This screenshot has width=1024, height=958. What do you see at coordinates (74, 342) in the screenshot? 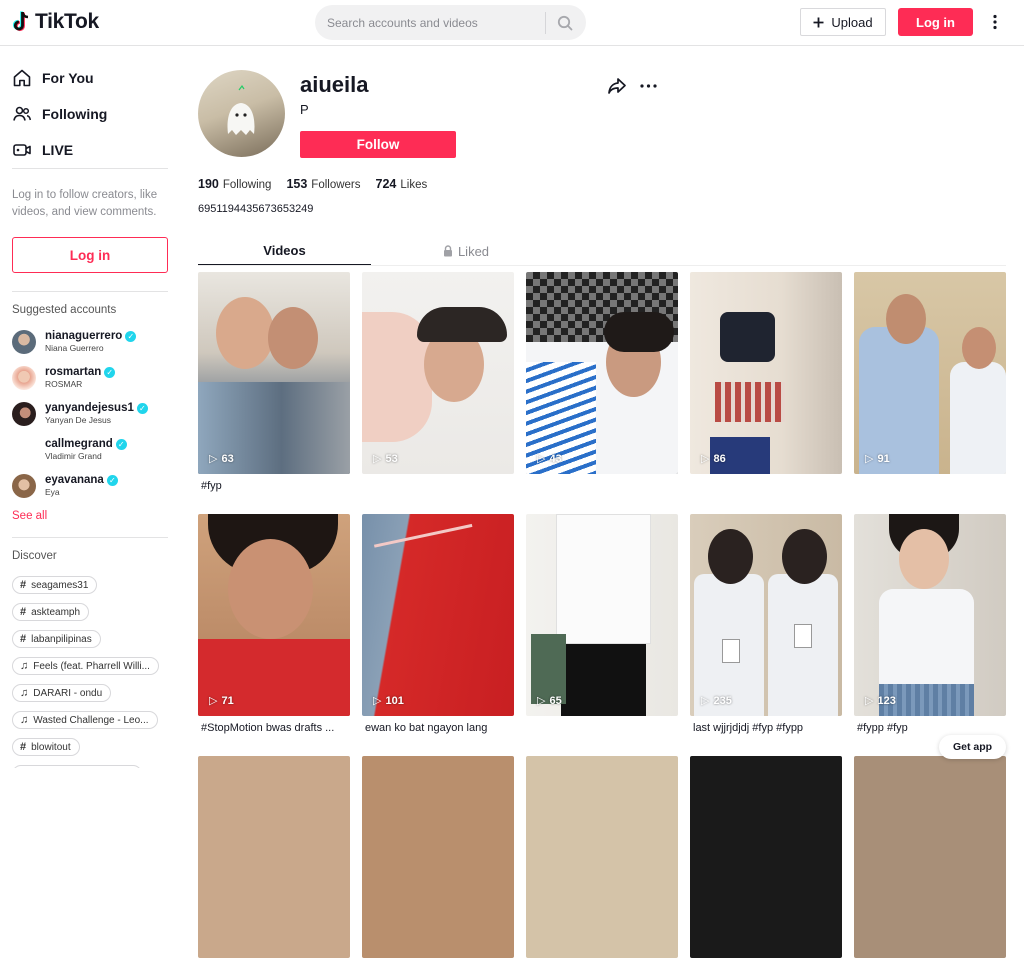
I see `suggested-account: nianaguerrero ✓ Niana Guerrero` at bounding box center [74, 342].